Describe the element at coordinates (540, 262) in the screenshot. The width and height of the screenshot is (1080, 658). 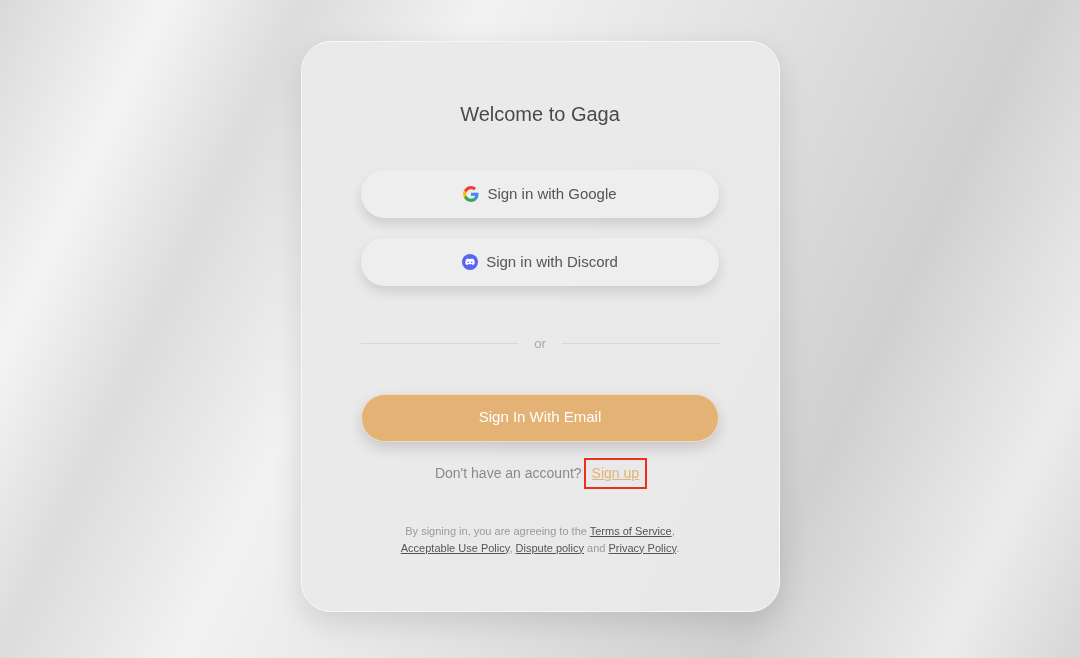
I see `discord-sign-in-button: Sign in with Discord` at that location.